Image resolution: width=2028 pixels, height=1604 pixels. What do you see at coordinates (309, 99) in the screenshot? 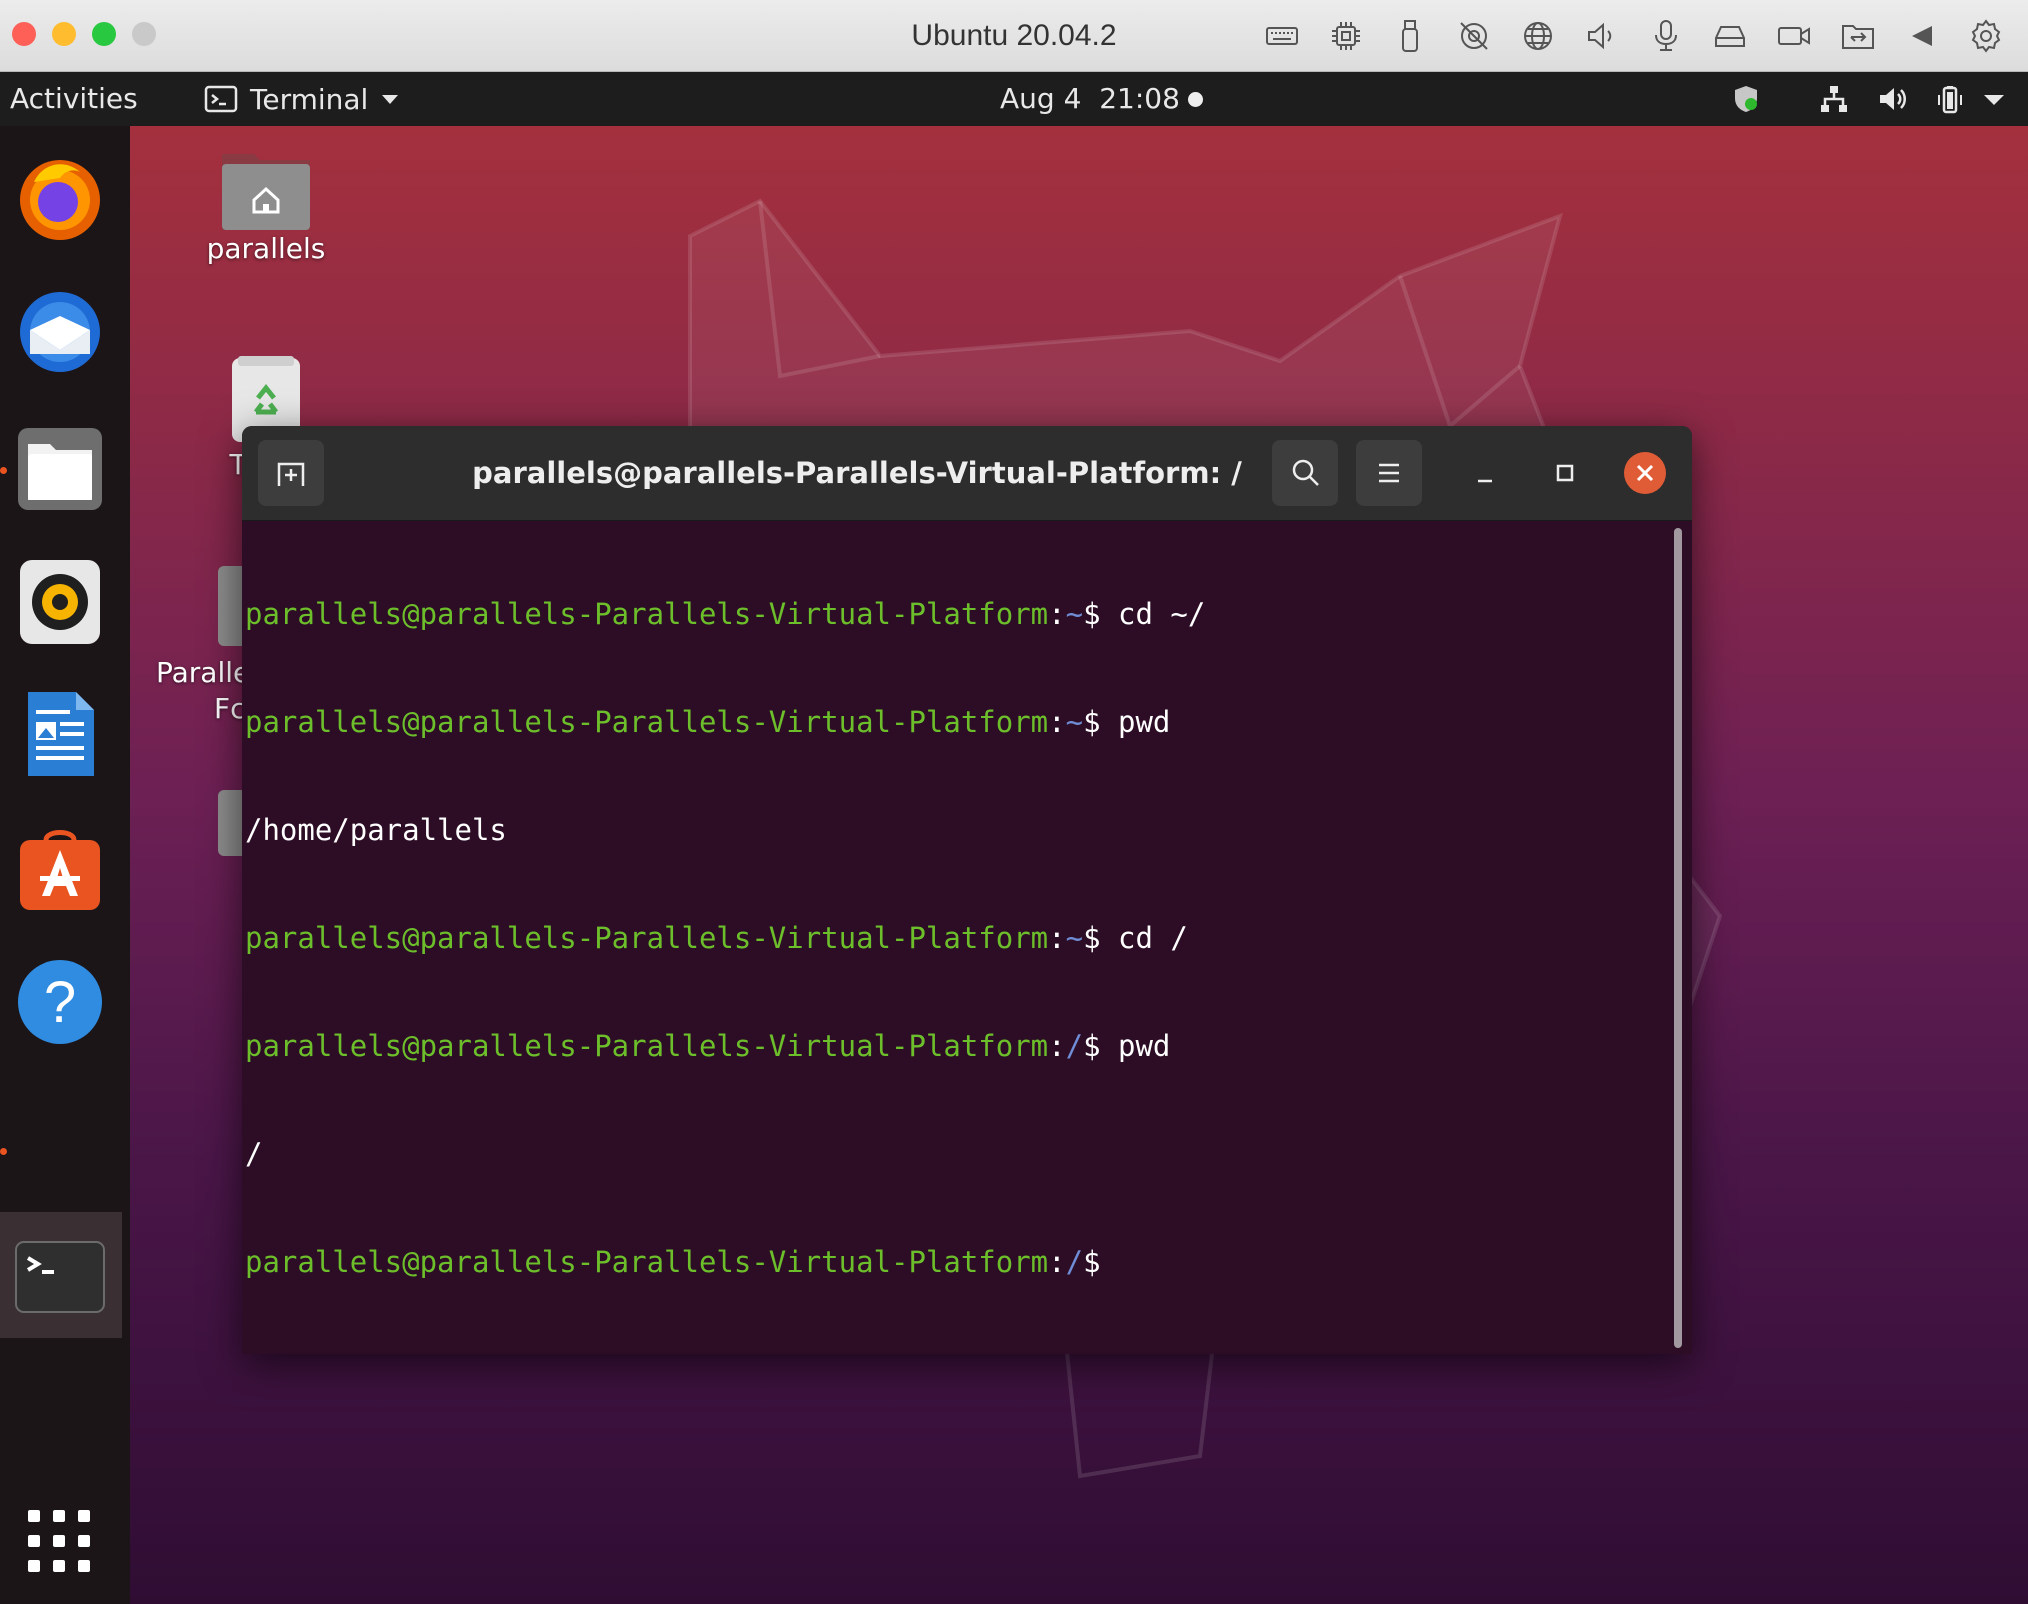
I see `app-menu-label: Terminal` at bounding box center [309, 99].